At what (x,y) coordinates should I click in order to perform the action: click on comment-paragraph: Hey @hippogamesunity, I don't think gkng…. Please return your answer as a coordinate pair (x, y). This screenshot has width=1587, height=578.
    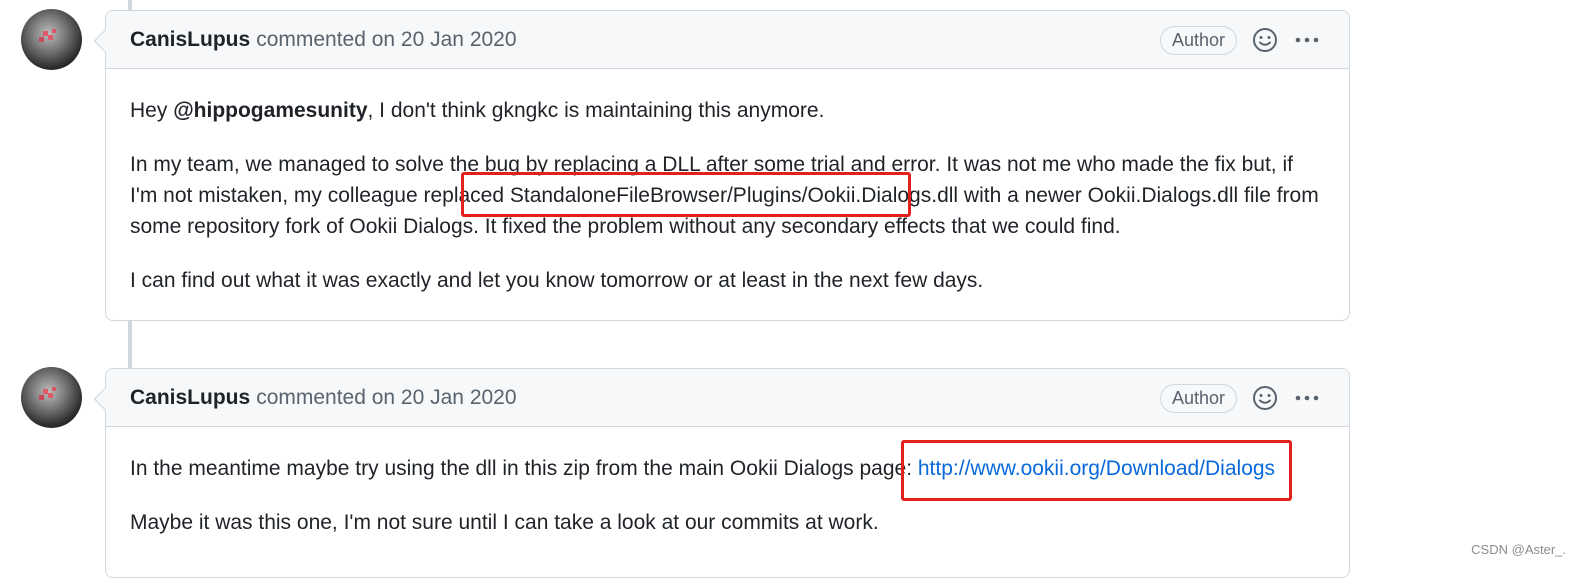
    Looking at the image, I should click on (727, 110).